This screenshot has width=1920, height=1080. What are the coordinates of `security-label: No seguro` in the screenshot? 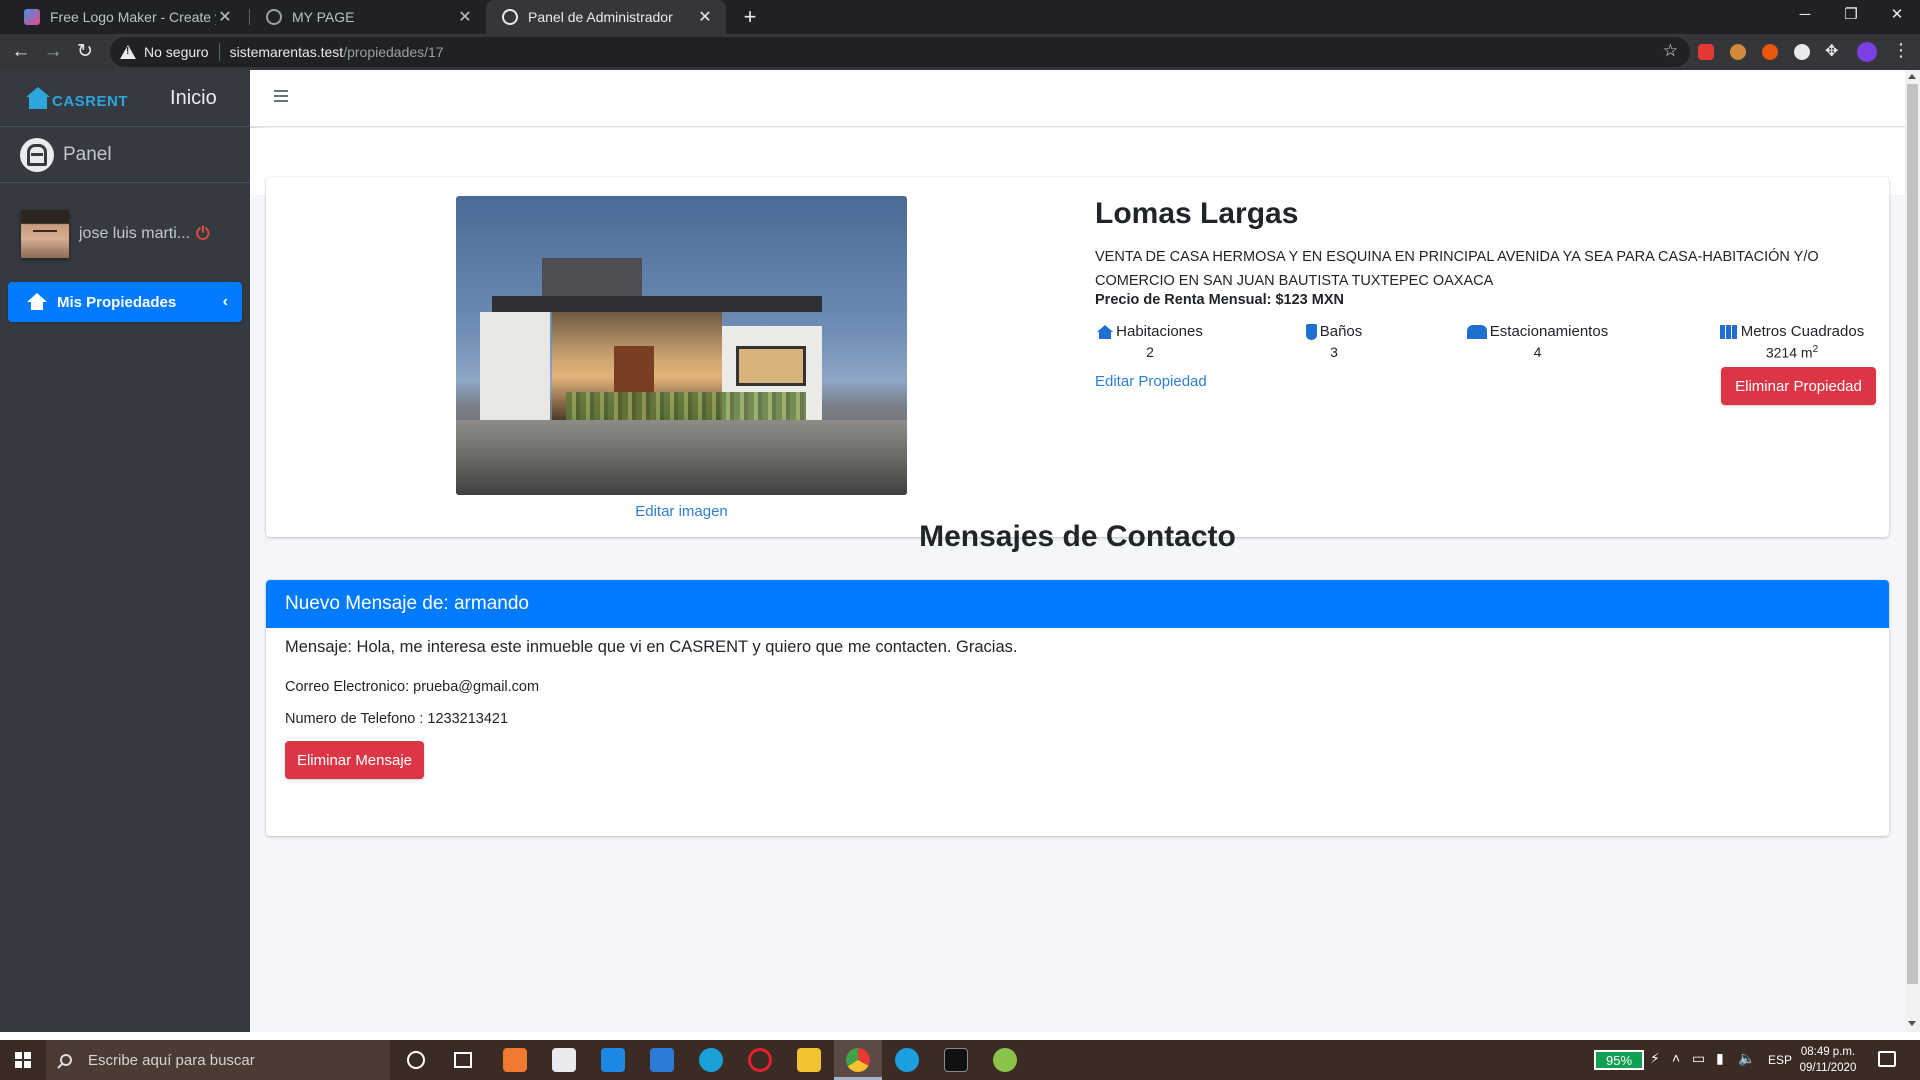 It's located at (176, 52).